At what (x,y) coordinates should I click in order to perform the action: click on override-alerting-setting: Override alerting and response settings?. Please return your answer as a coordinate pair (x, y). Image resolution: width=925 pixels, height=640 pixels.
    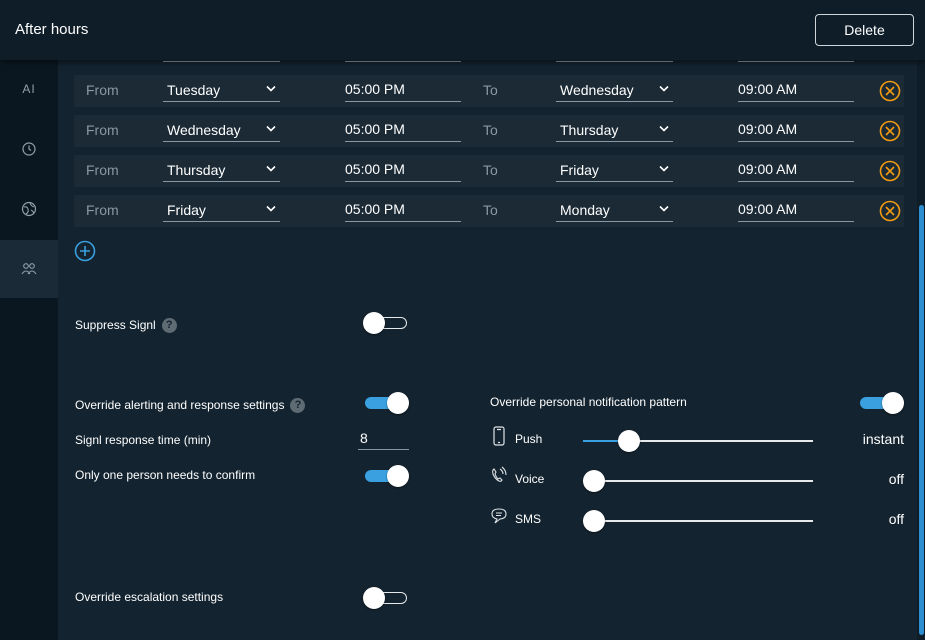
    Looking at the image, I should click on (190, 406).